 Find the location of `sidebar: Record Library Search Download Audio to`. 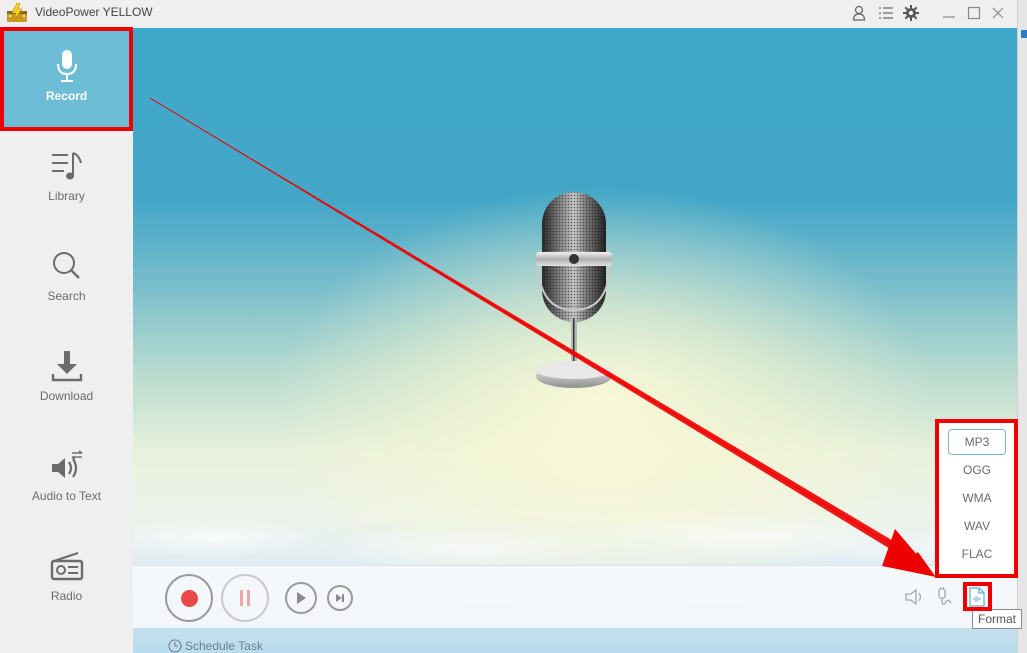

sidebar: Record Library Search Download Audio to is located at coordinates (66, 340).